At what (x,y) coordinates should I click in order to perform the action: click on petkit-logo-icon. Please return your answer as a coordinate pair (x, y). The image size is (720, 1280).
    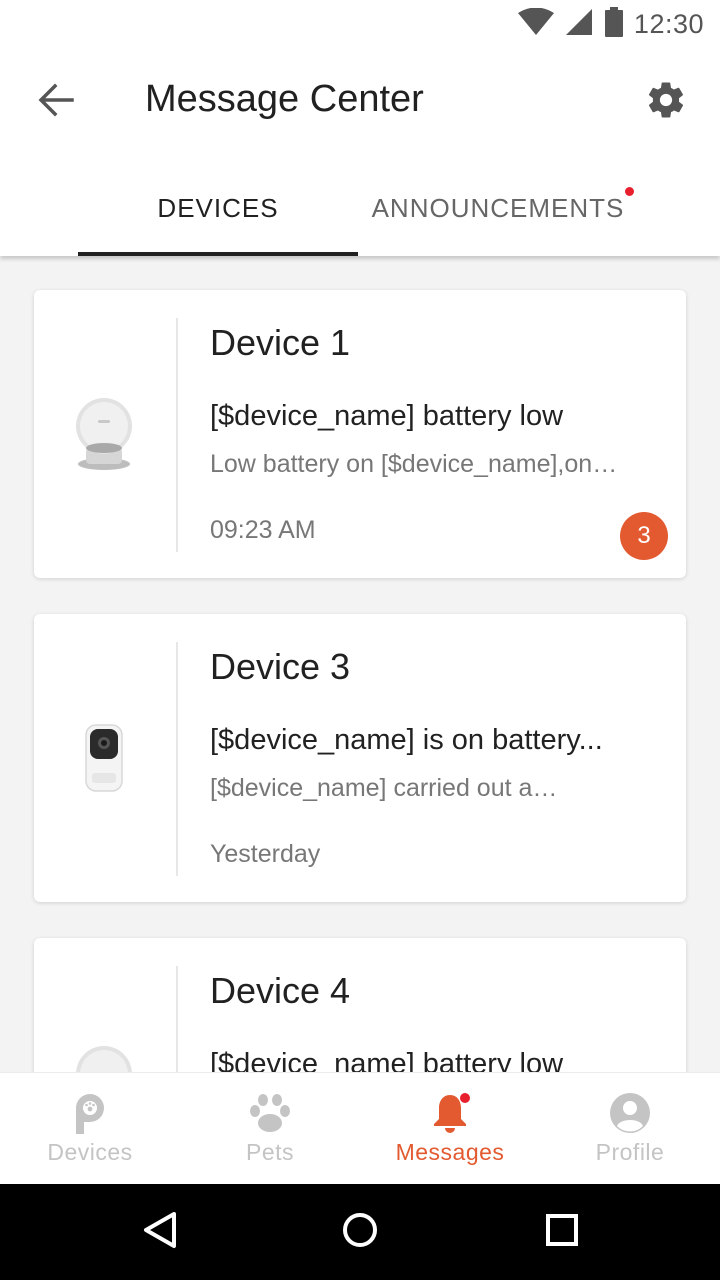
    Looking at the image, I should click on (90, 1113).